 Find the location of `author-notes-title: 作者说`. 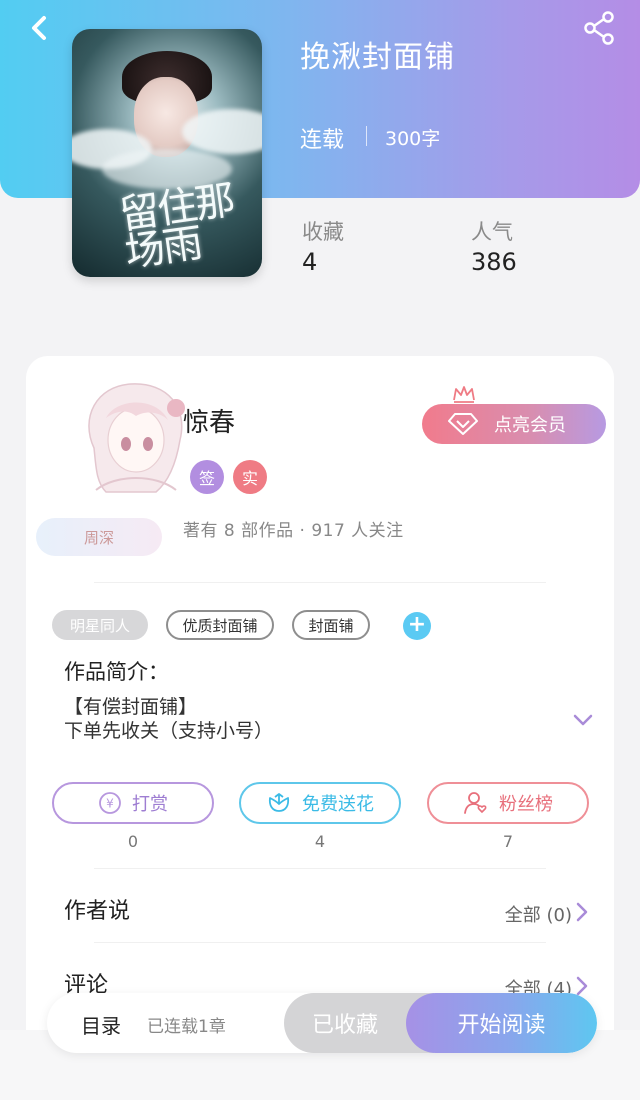

author-notes-title: 作者说 is located at coordinates (97, 911).